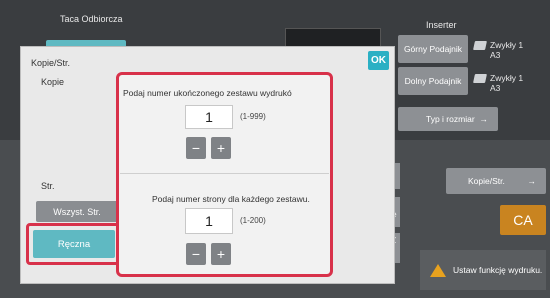 Image resolution: width=550 pixels, height=298 pixels. What do you see at coordinates (495, 55) in the screenshot?
I see `upper-tray-size: A3` at bounding box center [495, 55].